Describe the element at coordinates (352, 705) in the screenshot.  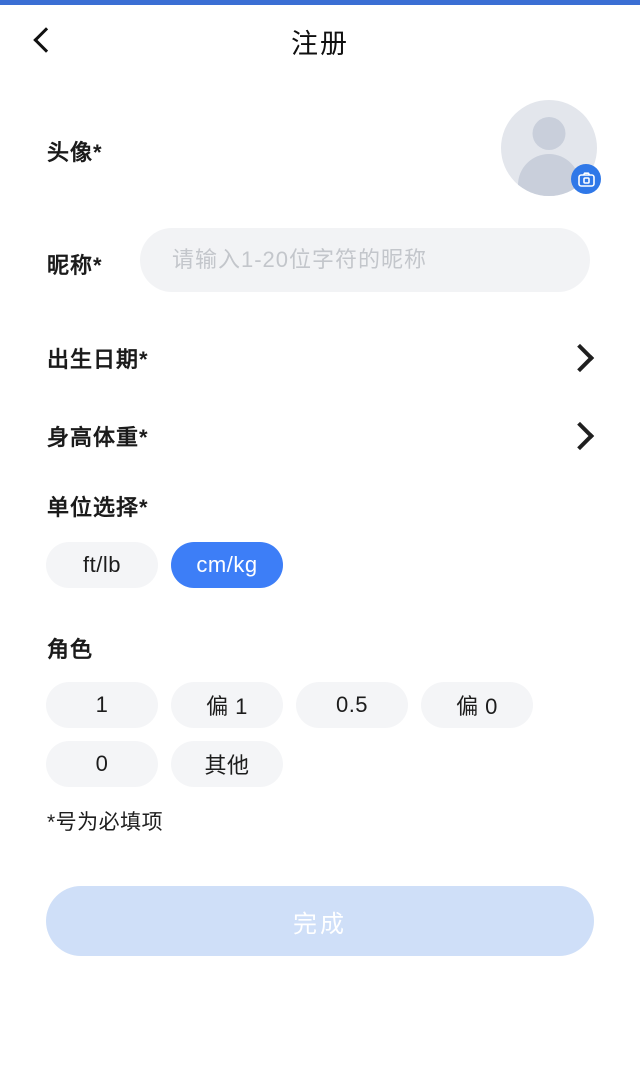
I see `role-option-05: 0.5` at that location.